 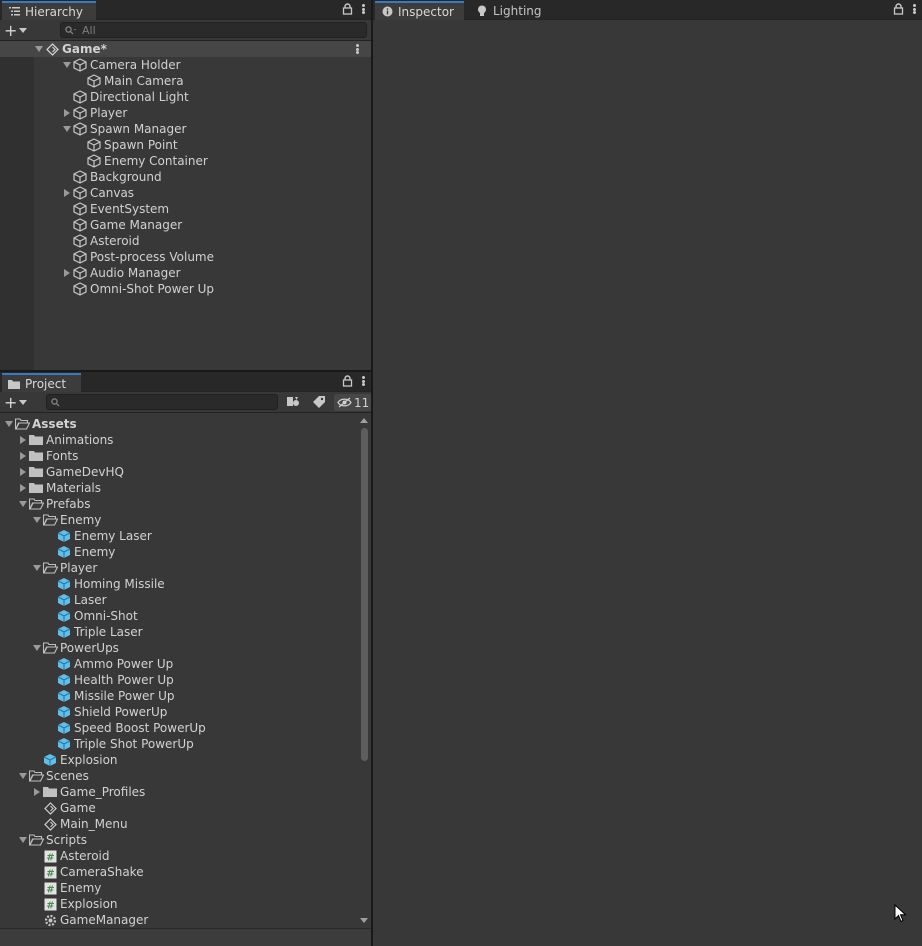 What do you see at coordinates (185, 648) in the screenshot?
I see `project-item: PowerUps` at bounding box center [185, 648].